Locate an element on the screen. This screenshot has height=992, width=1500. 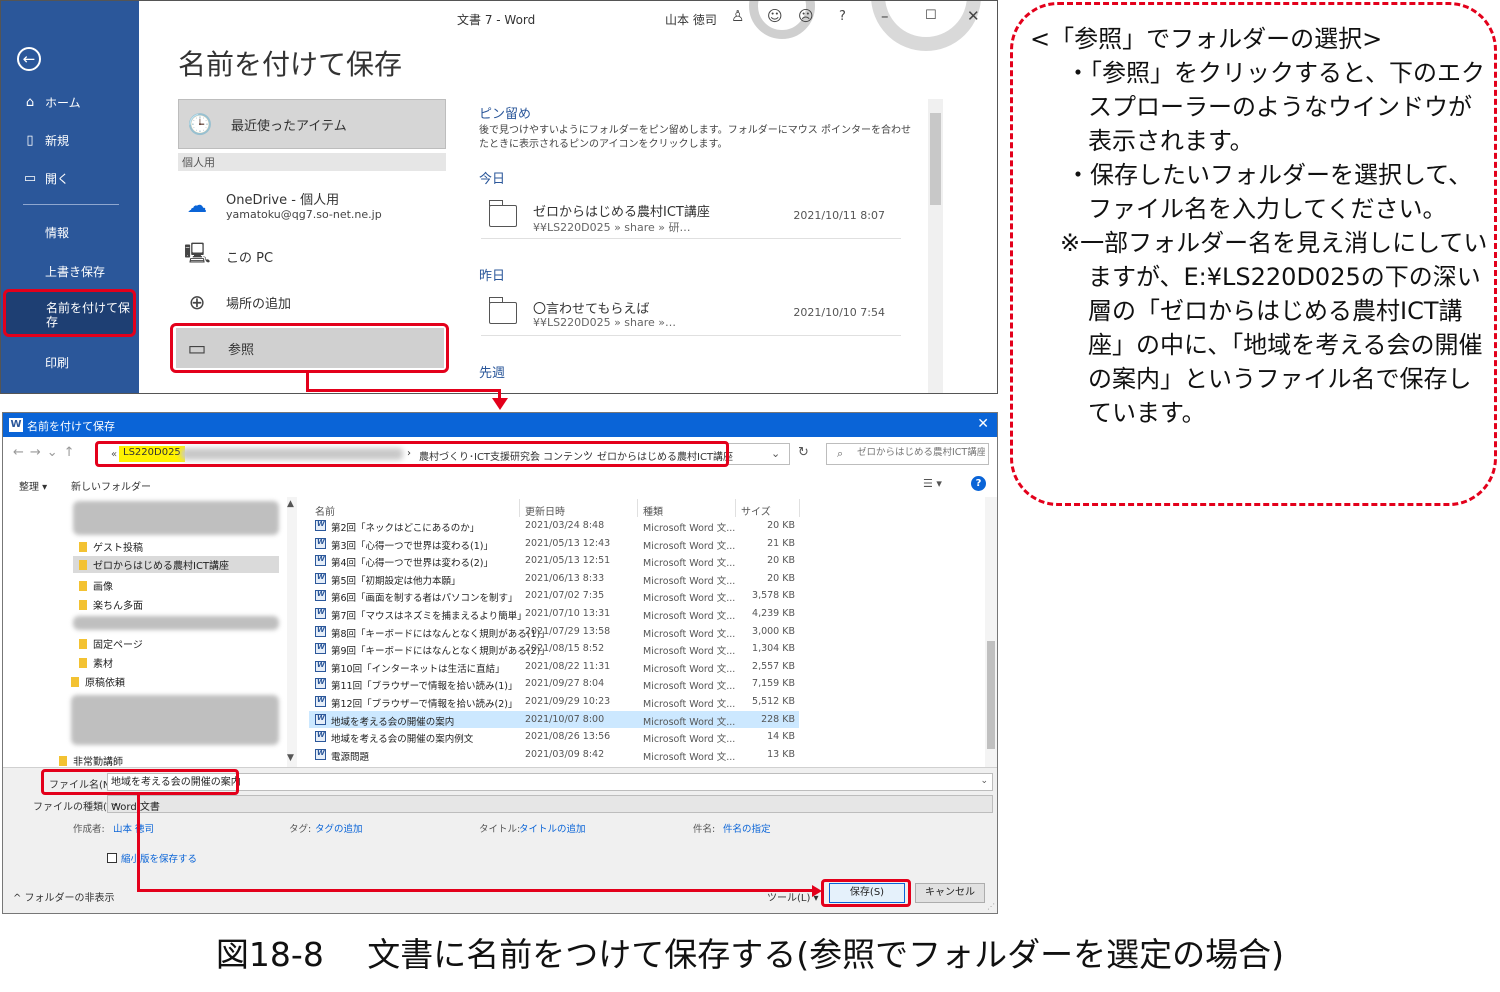
hide-folders-toggle: ^ フォルダーの非表示 is located at coordinates (64, 896).